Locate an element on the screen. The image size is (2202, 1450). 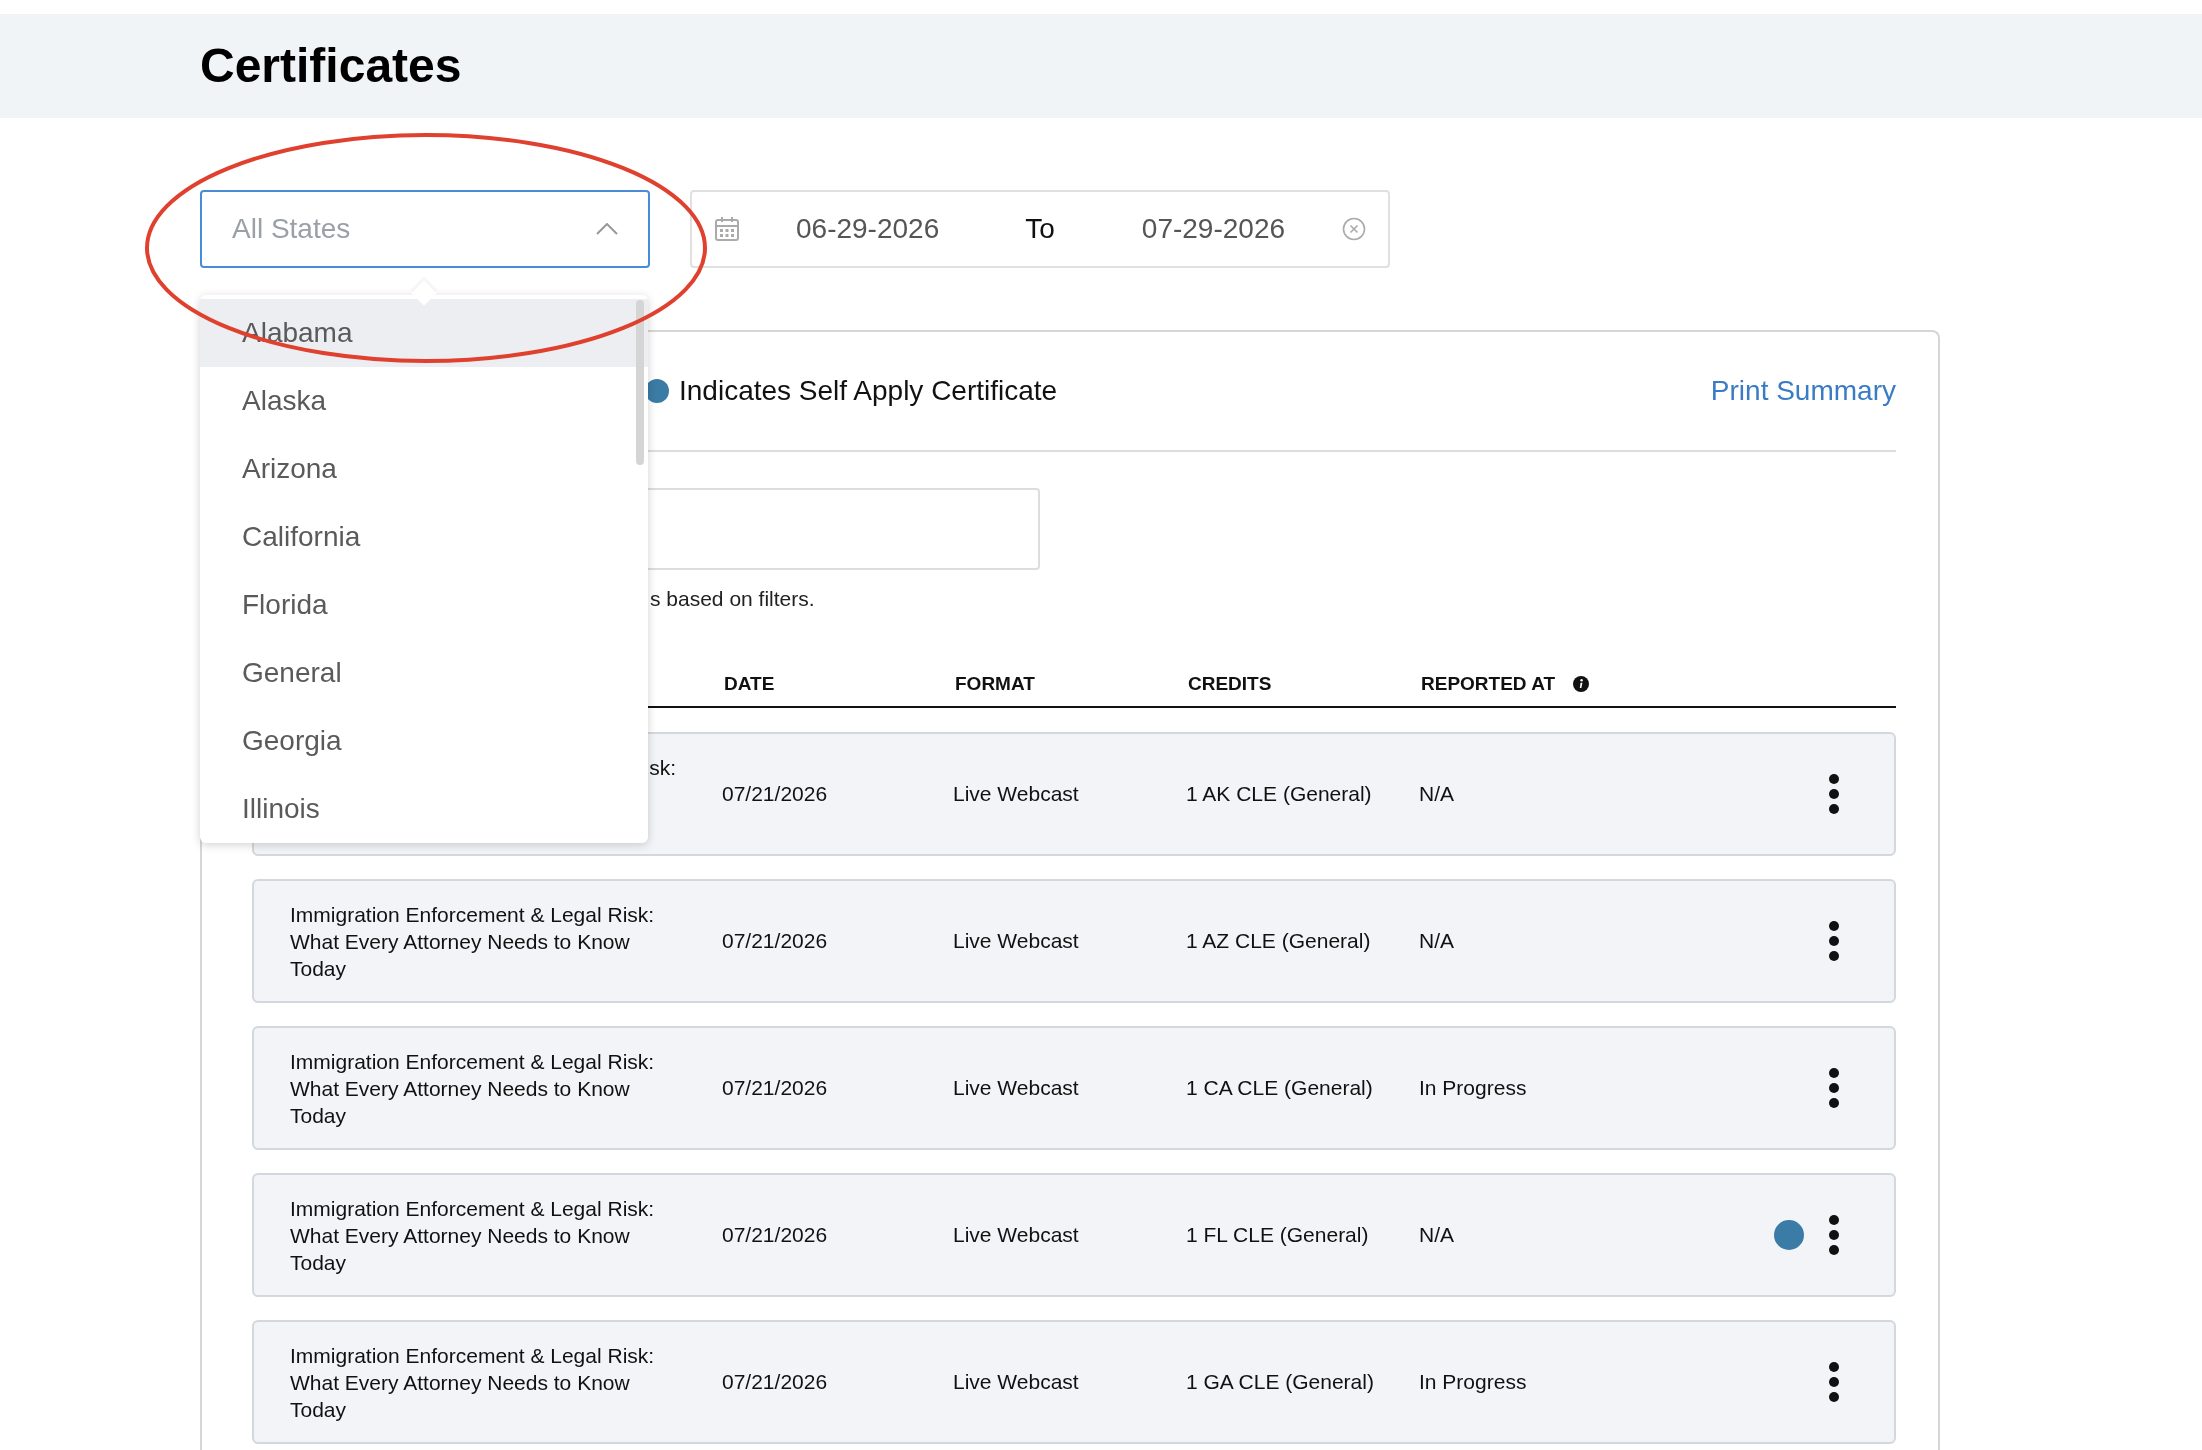
chevron-icon is located at coordinates (607, 229).